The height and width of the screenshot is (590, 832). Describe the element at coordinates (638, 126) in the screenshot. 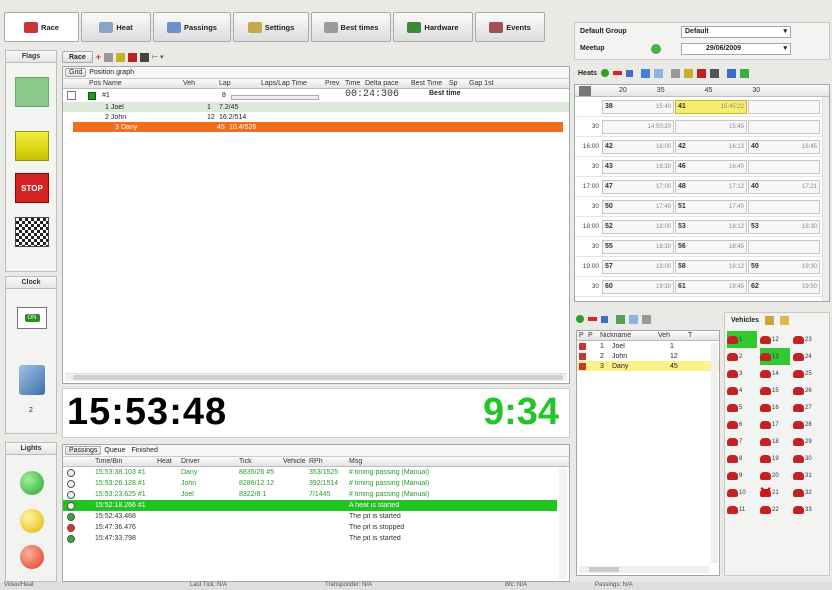

I see `heat-cell: 14:50:20` at that location.